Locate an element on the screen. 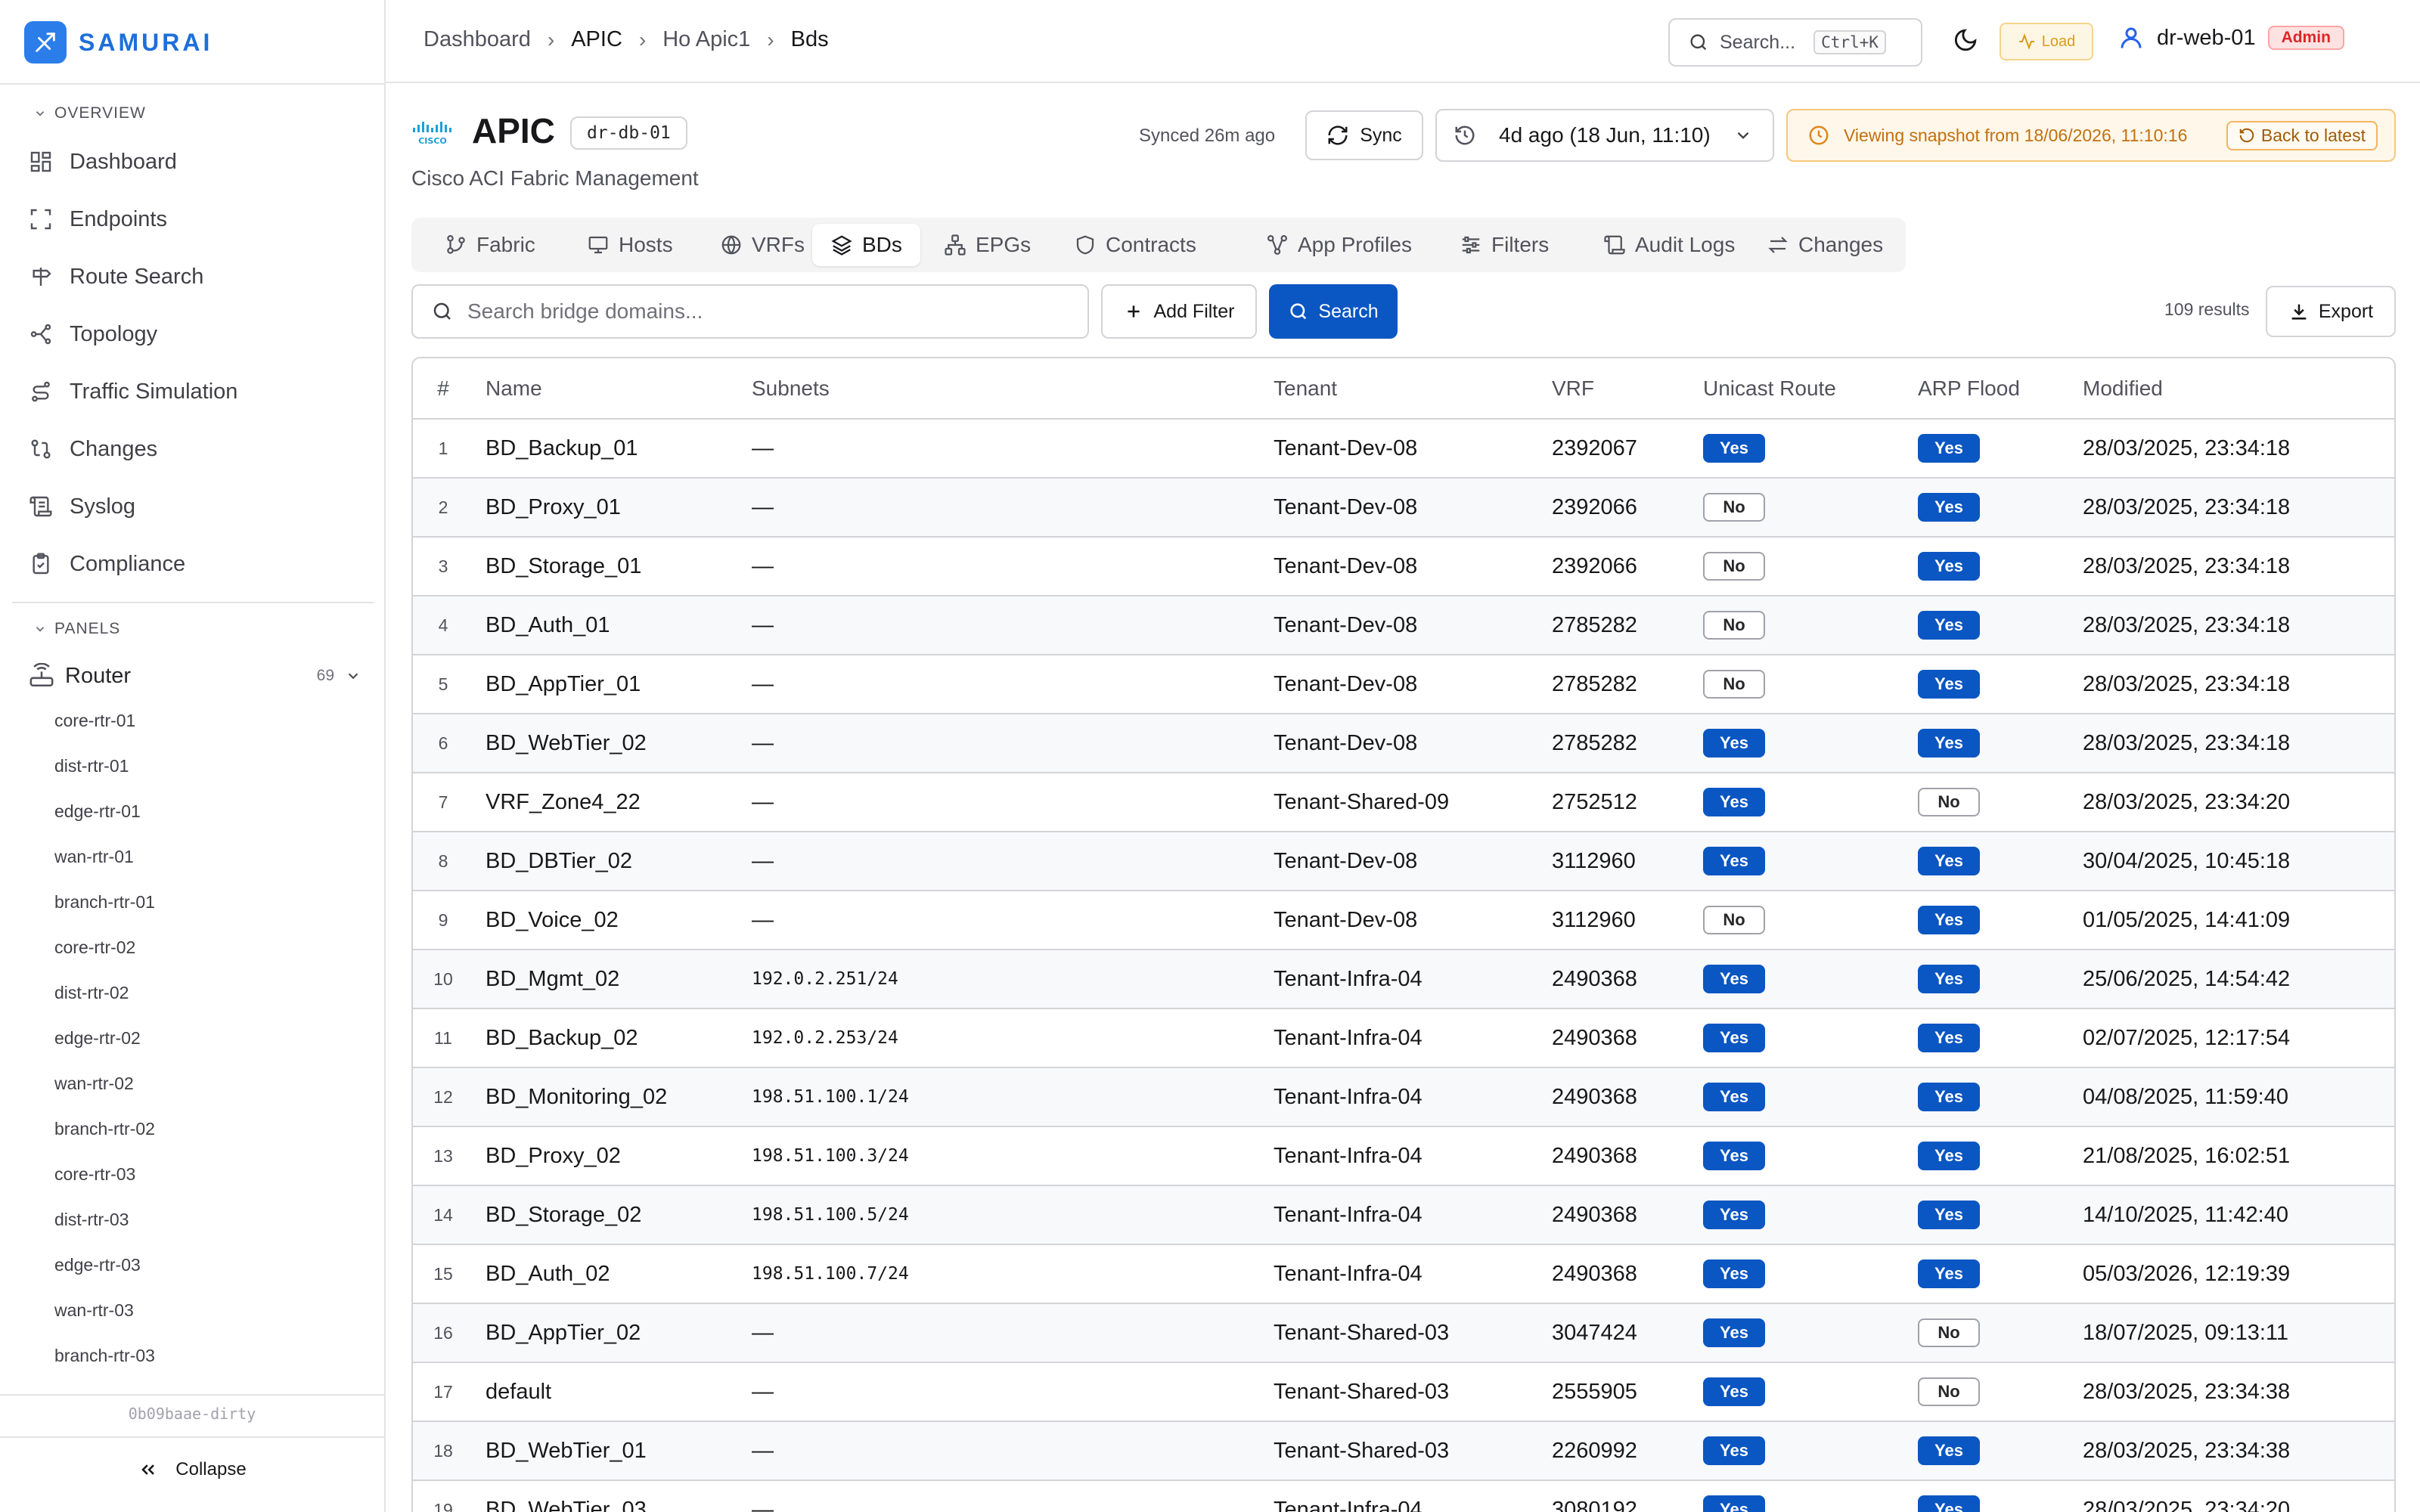  search-button: Search is located at coordinates (1333, 311).